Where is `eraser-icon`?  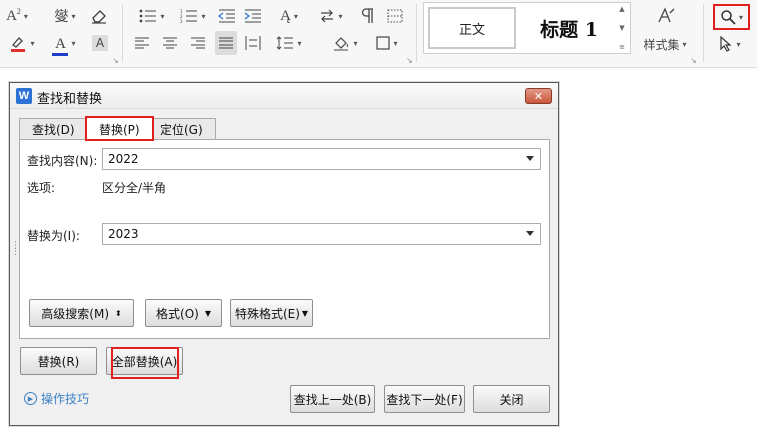 eraser-icon is located at coordinates (99, 17).